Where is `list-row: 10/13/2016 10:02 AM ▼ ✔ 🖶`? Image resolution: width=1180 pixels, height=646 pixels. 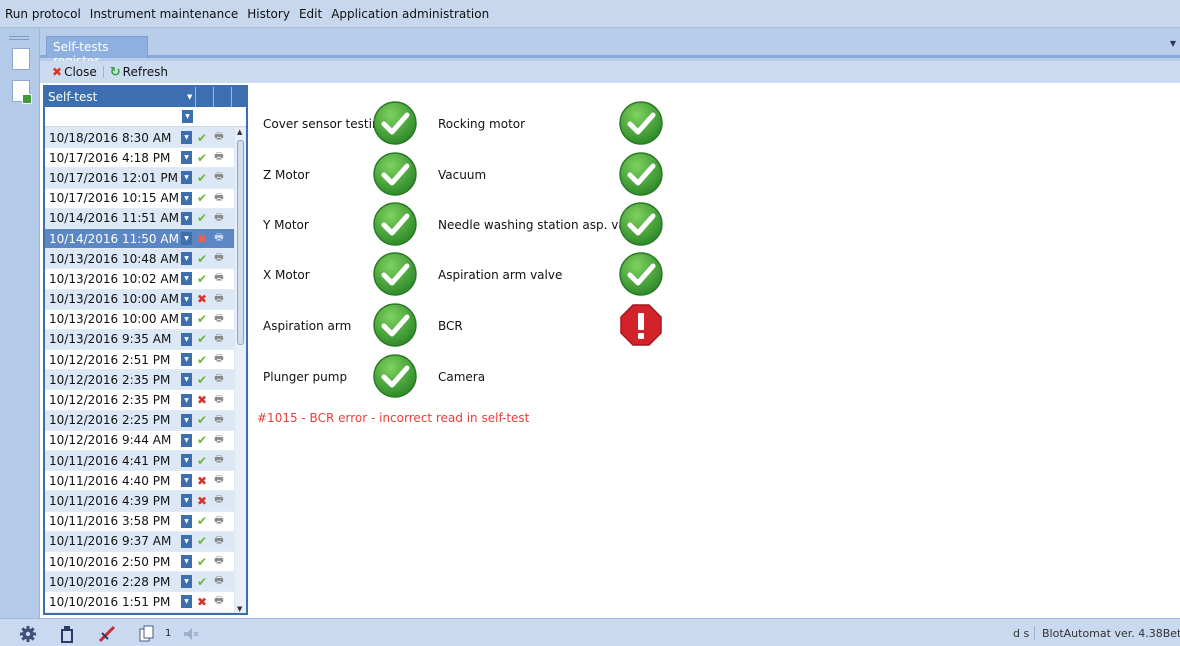
list-row: 10/13/2016 10:02 AM ▼ ✔ 🖶 is located at coordinates (139, 279).